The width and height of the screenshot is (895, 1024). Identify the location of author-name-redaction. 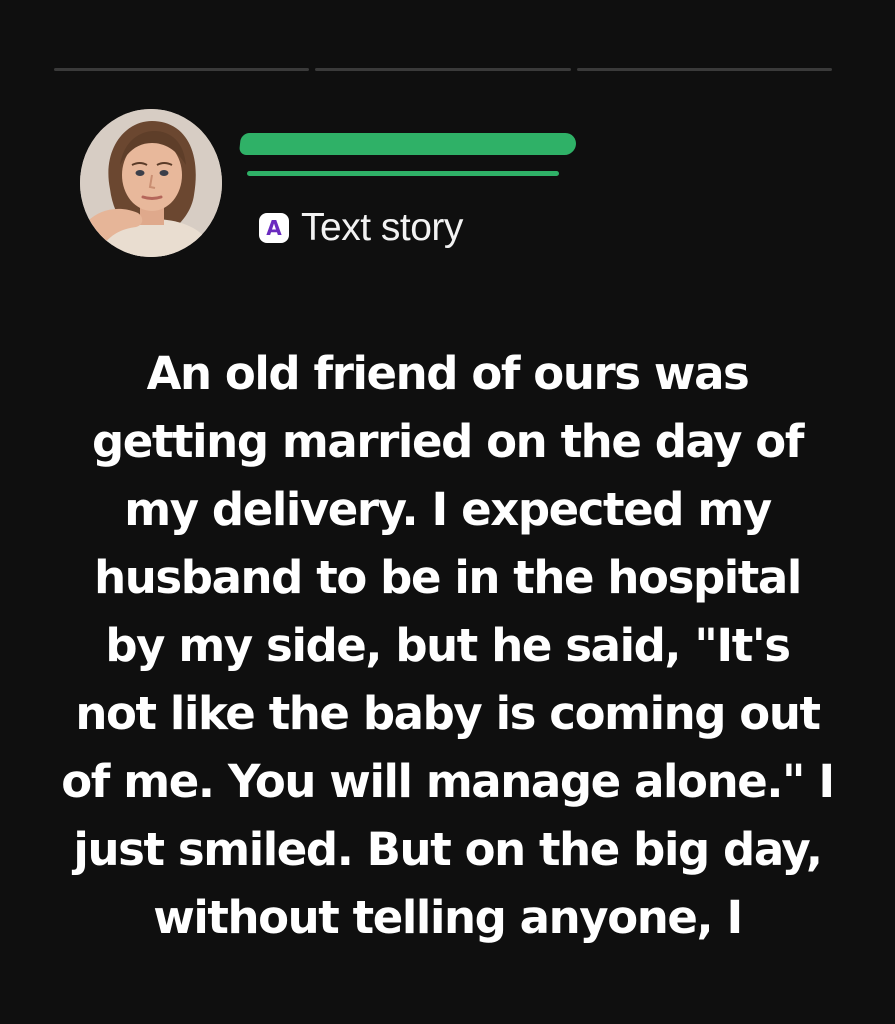
(408, 154).